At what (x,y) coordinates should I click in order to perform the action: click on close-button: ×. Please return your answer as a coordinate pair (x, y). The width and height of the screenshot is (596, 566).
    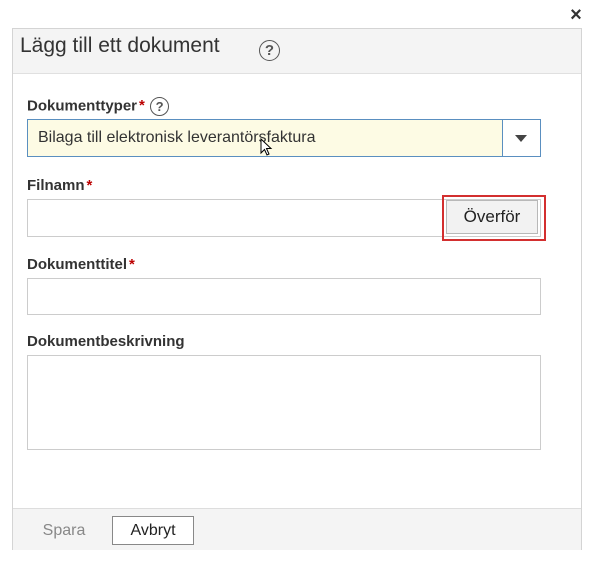
    Looking at the image, I should click on (576, 15).